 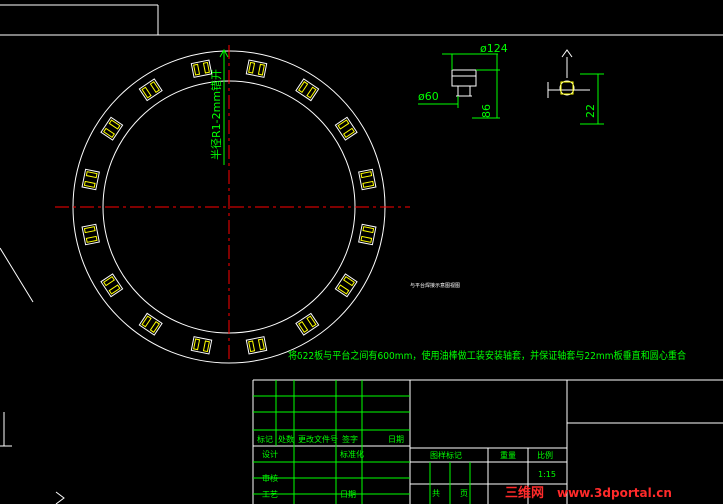 I want to click on col-sign: 签字, so click(x=350, y=439).